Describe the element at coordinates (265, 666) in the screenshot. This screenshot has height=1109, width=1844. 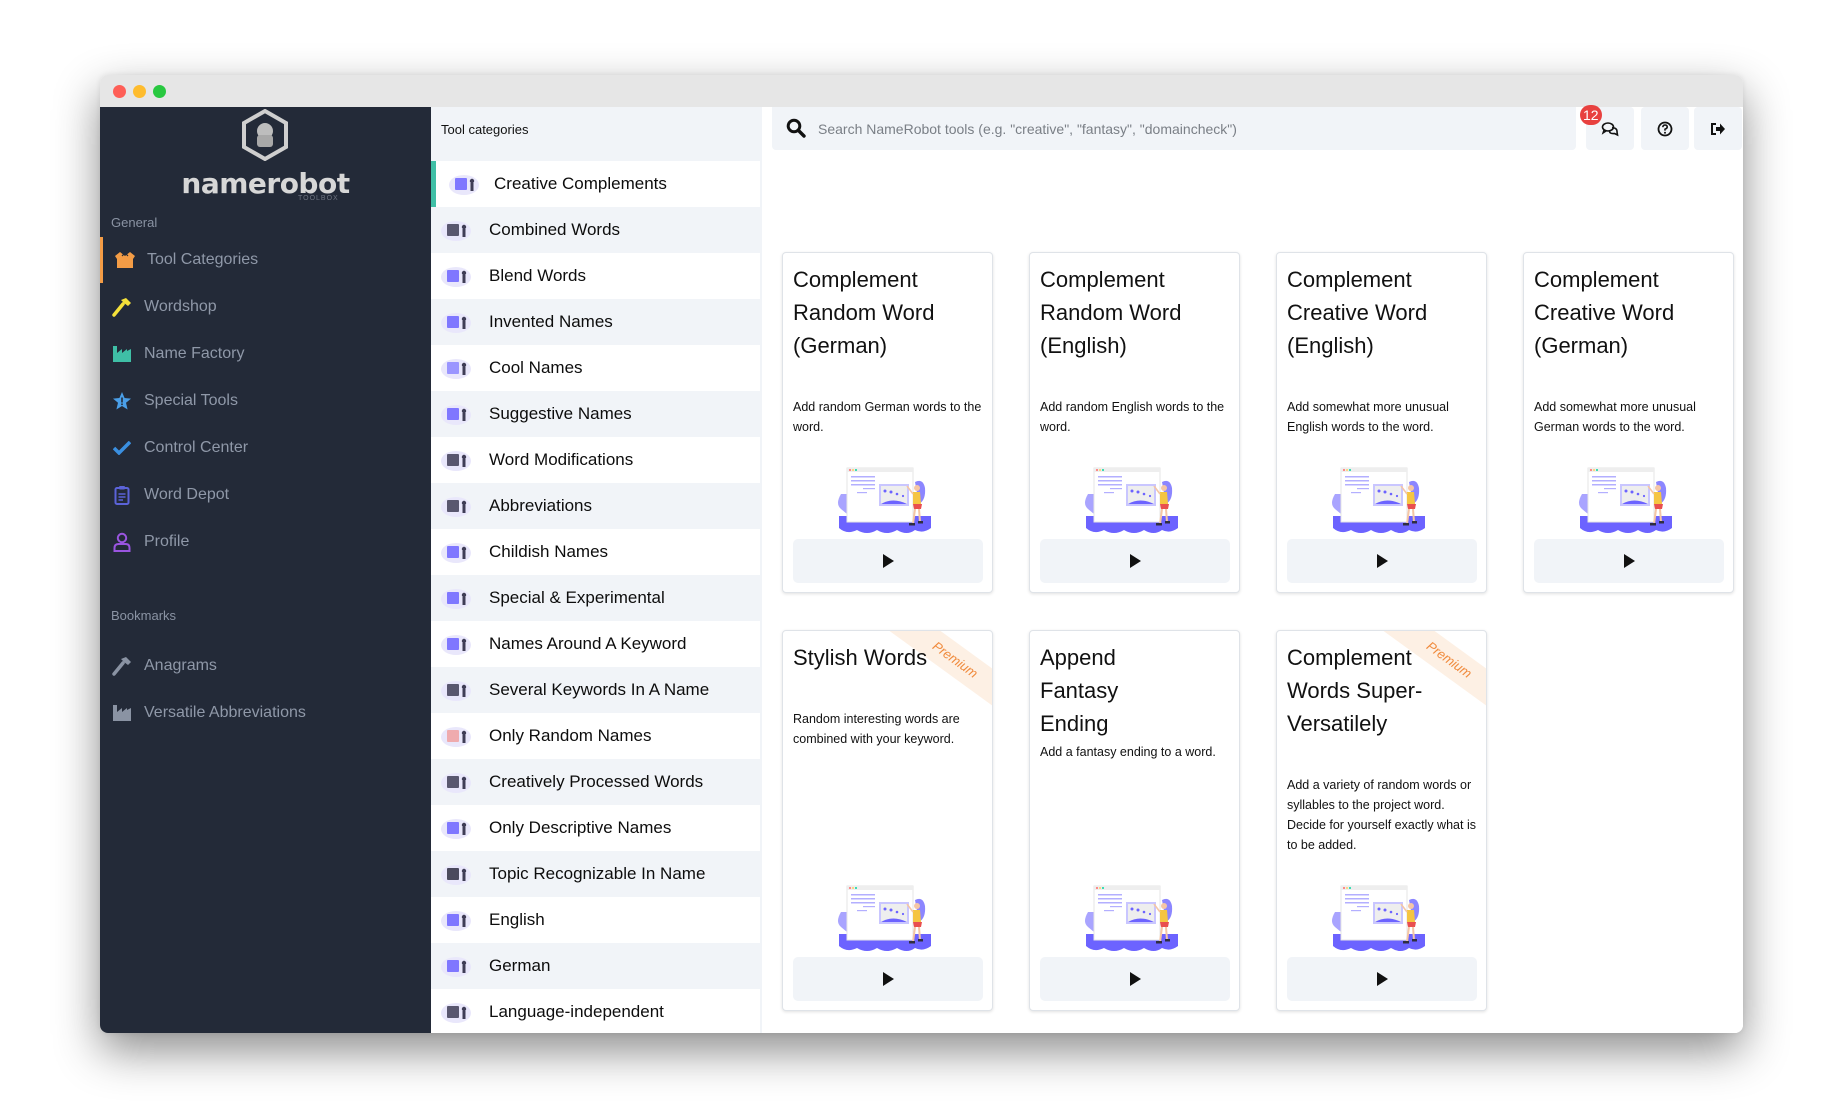
I see `bookmark-item-anagrams: Anagrams` at that location.